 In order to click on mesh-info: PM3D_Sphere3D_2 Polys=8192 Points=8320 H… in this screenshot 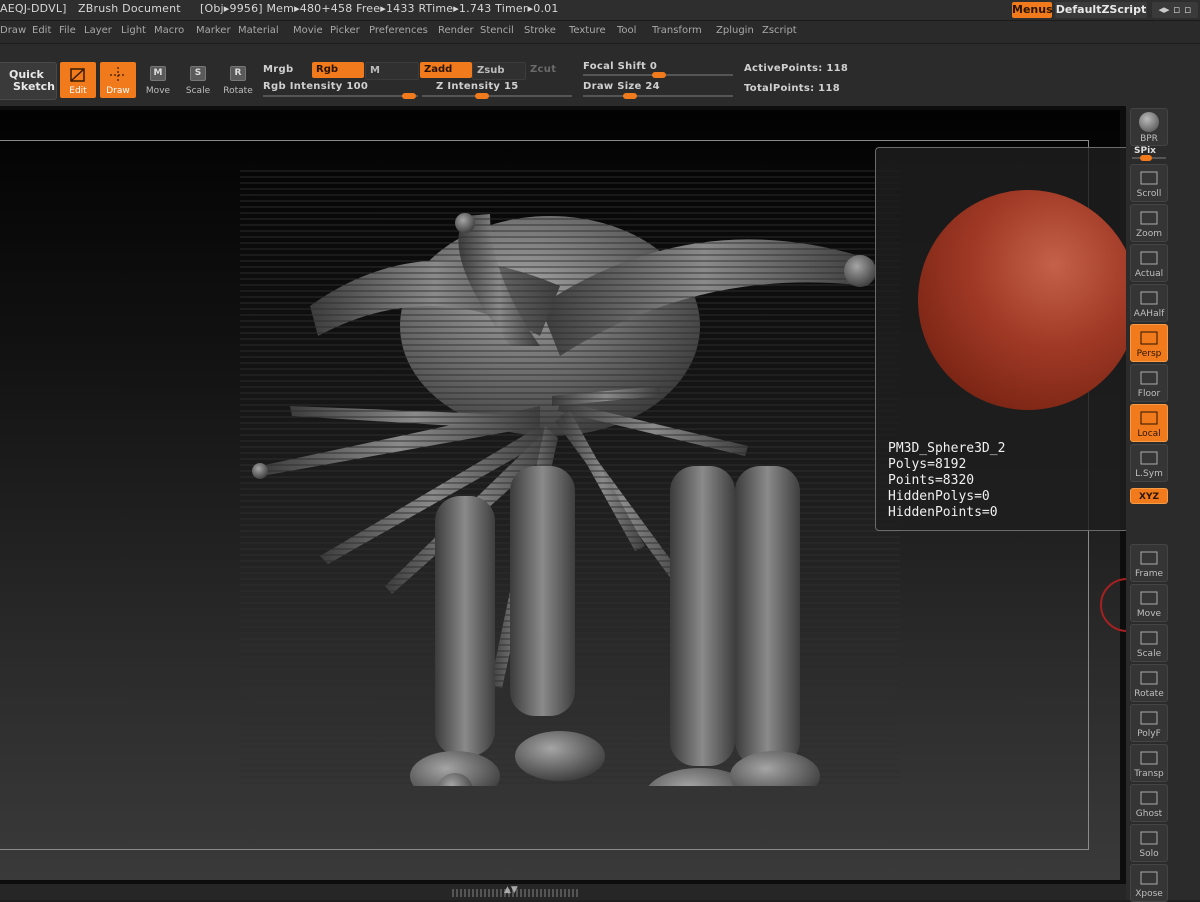, I will do `click(946, 481)`.